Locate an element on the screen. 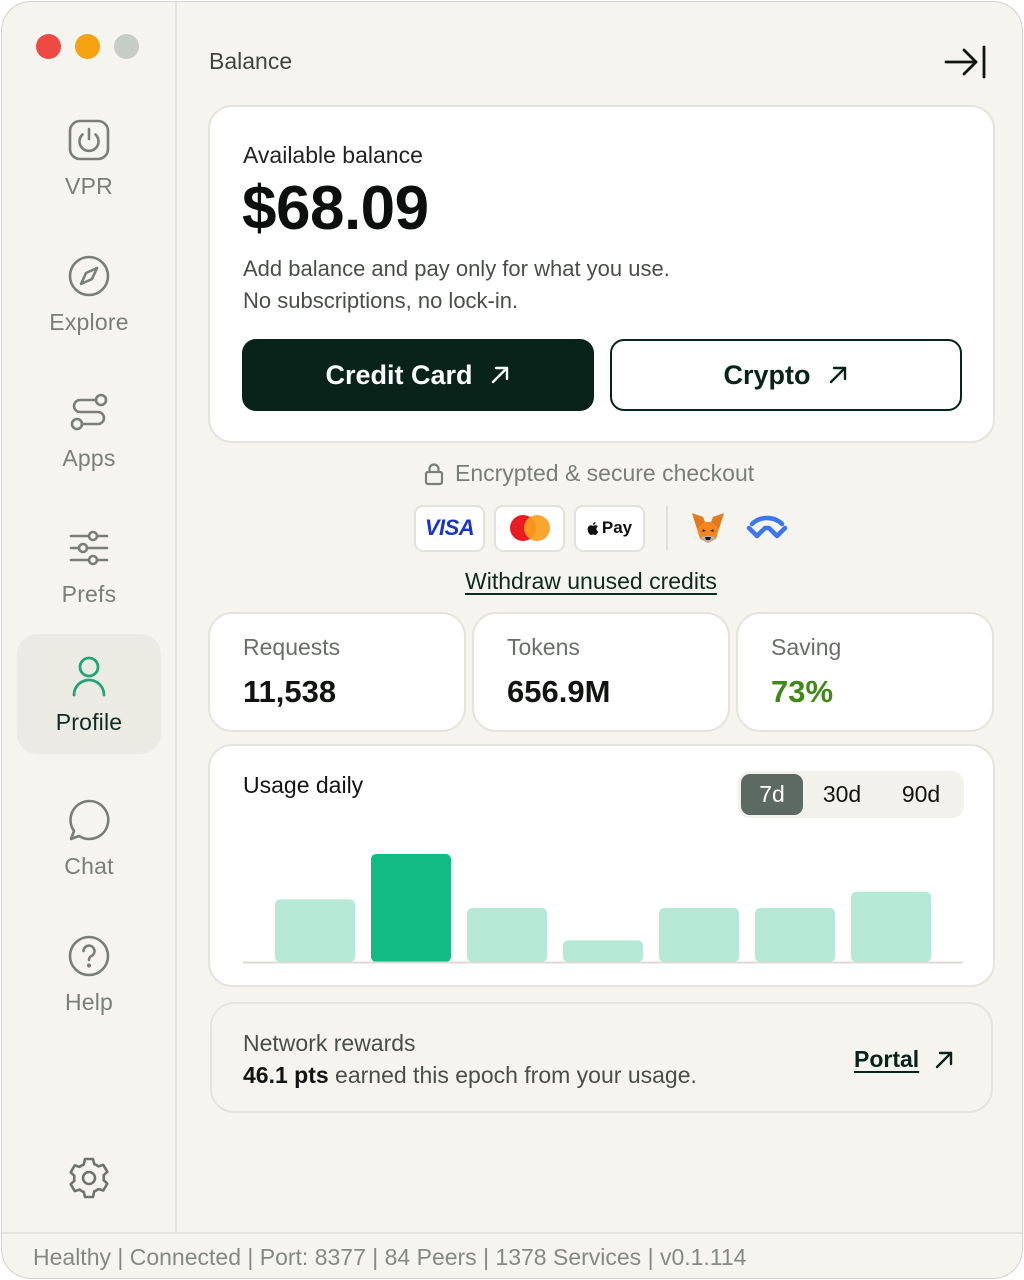 The width and height of the screenshot is (1024, 1280). range-option-30d: 30d is located at coordinates (842, 794).